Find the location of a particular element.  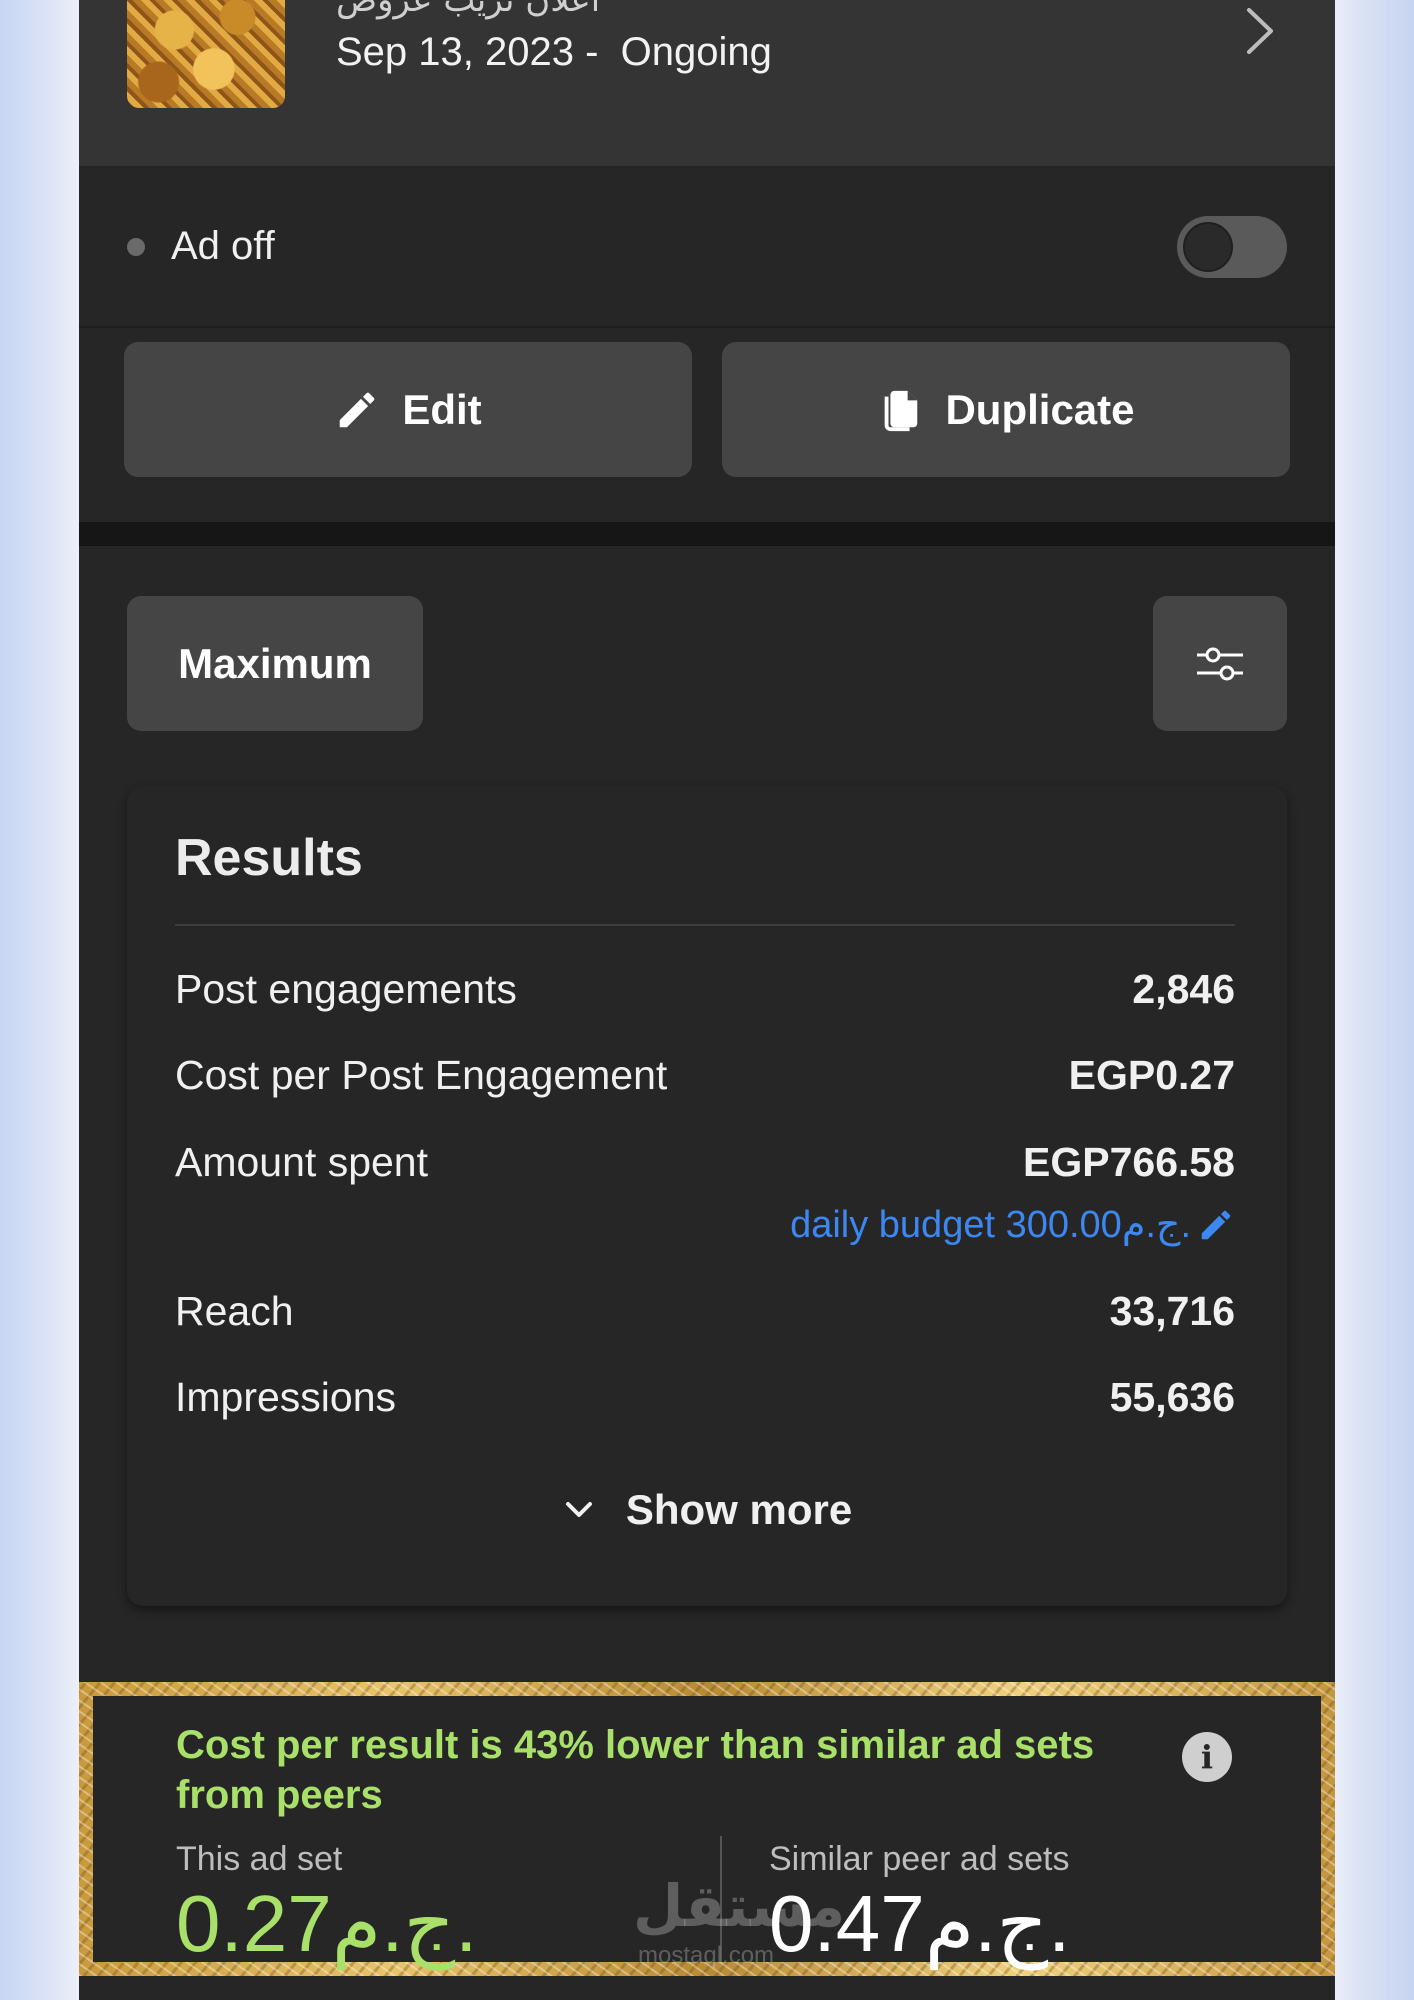

toggle-knob is located at coordinates (1208, 247).